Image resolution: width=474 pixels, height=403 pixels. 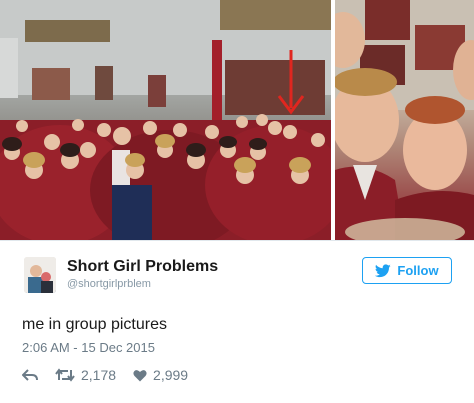 I want to click on user-handle: @shortgirlprblem, so click(x=109, y=284).